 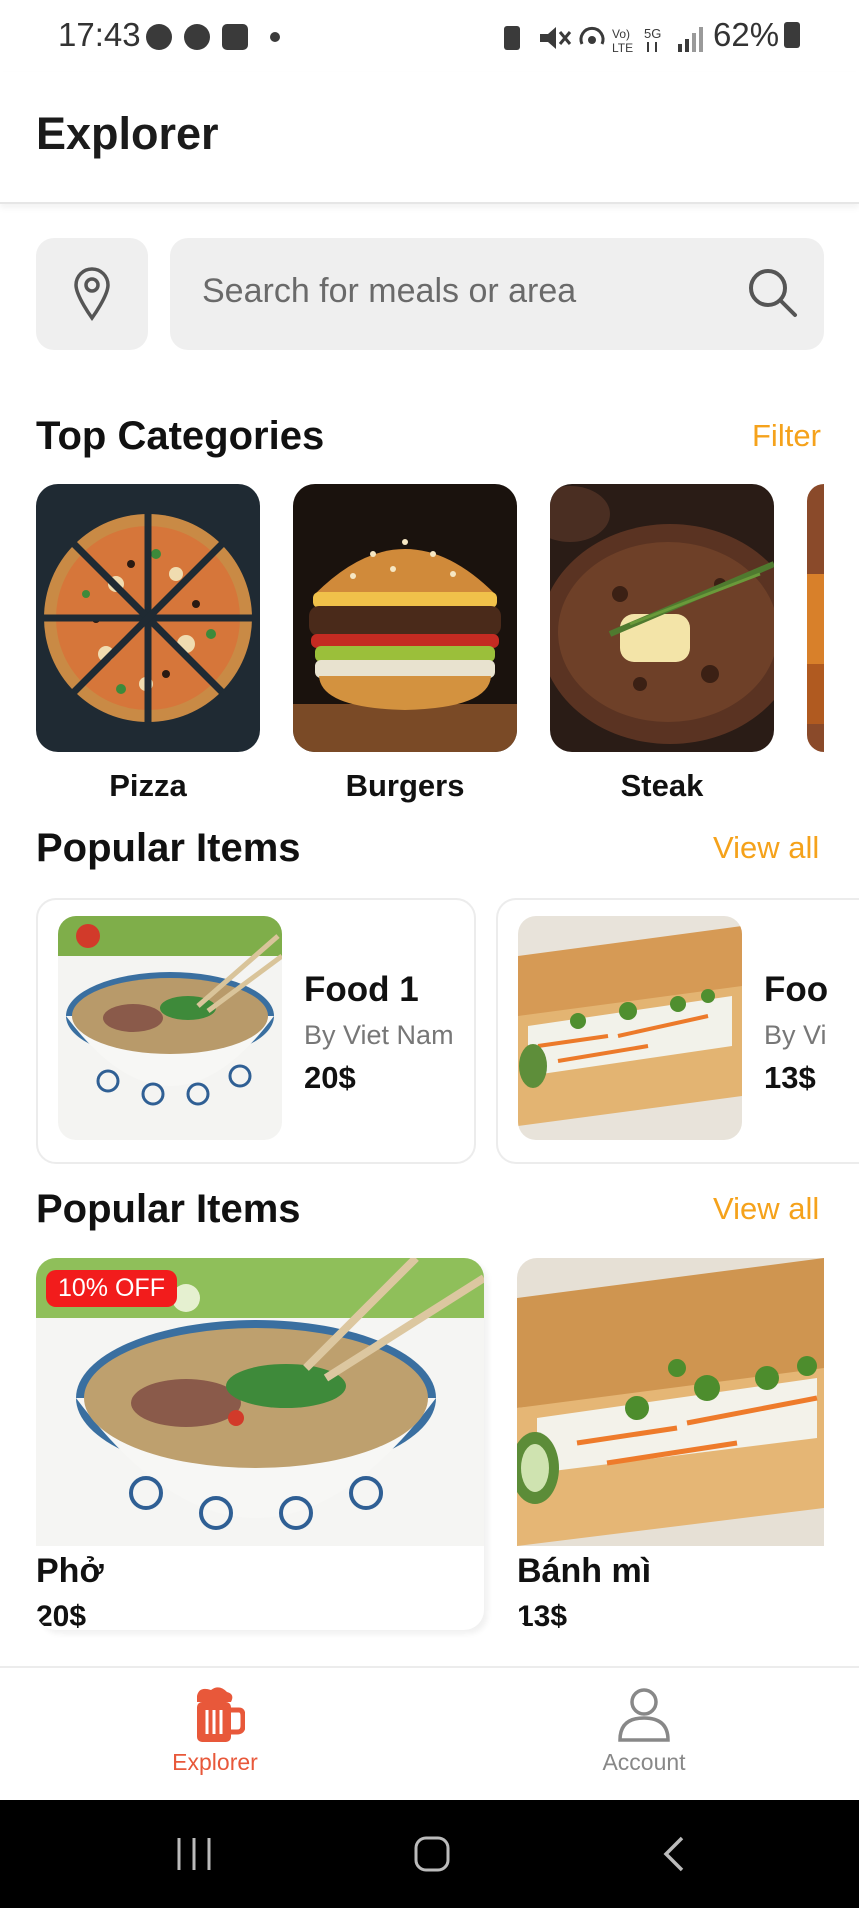 What do you see at coordinates (584, 1571) in the screenshot?
I see `item-name: Bánh mì` at bounding box center [584, 1571].